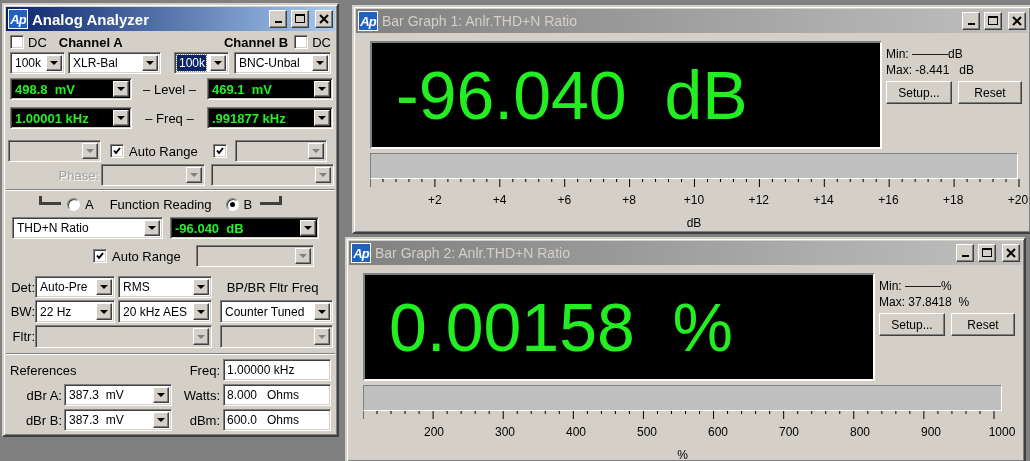  I want to click on channel-label: Channel B, so click(256, 42).